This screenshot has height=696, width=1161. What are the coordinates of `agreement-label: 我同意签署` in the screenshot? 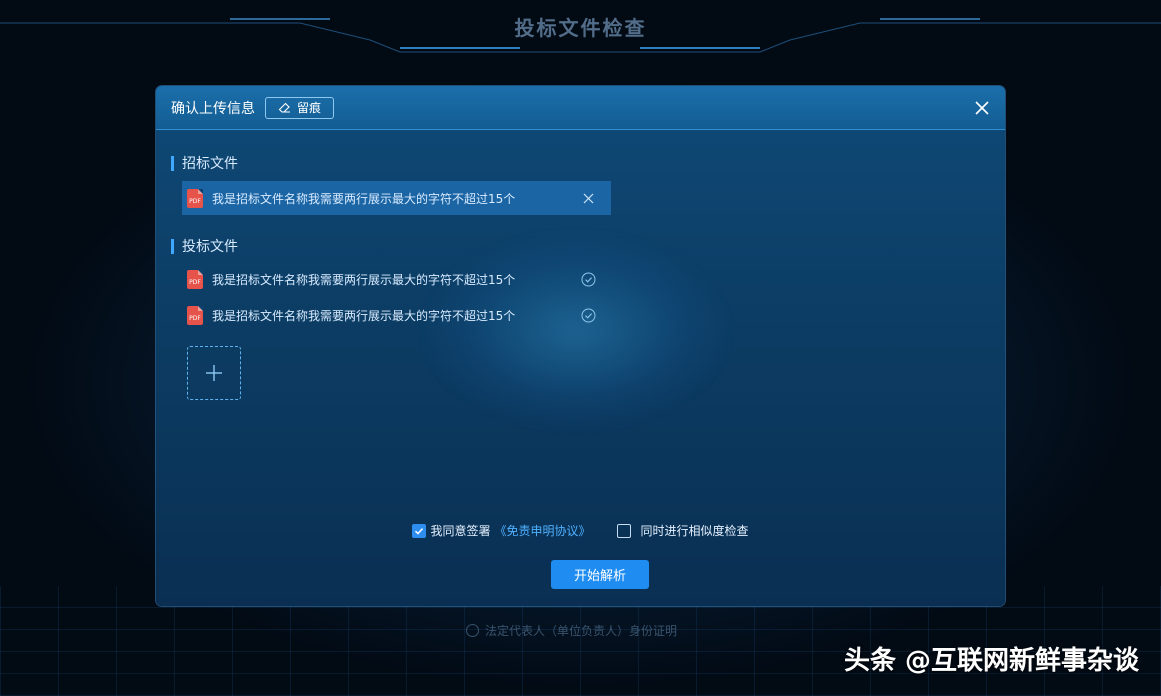 It's located at (460, 531).